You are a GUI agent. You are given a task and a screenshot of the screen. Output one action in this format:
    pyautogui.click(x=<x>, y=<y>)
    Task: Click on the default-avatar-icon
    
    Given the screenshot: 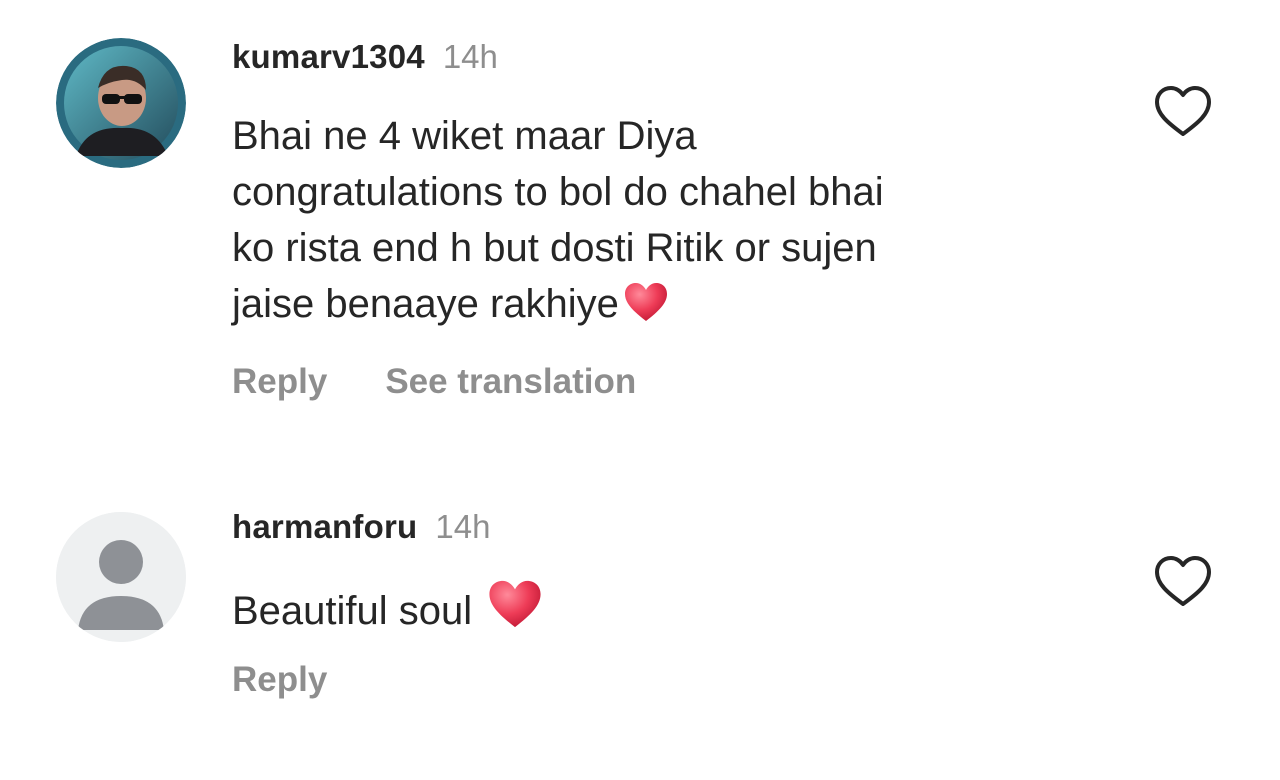 What is the action you would take?
    pyautogui.click(x=121, y=577)
    